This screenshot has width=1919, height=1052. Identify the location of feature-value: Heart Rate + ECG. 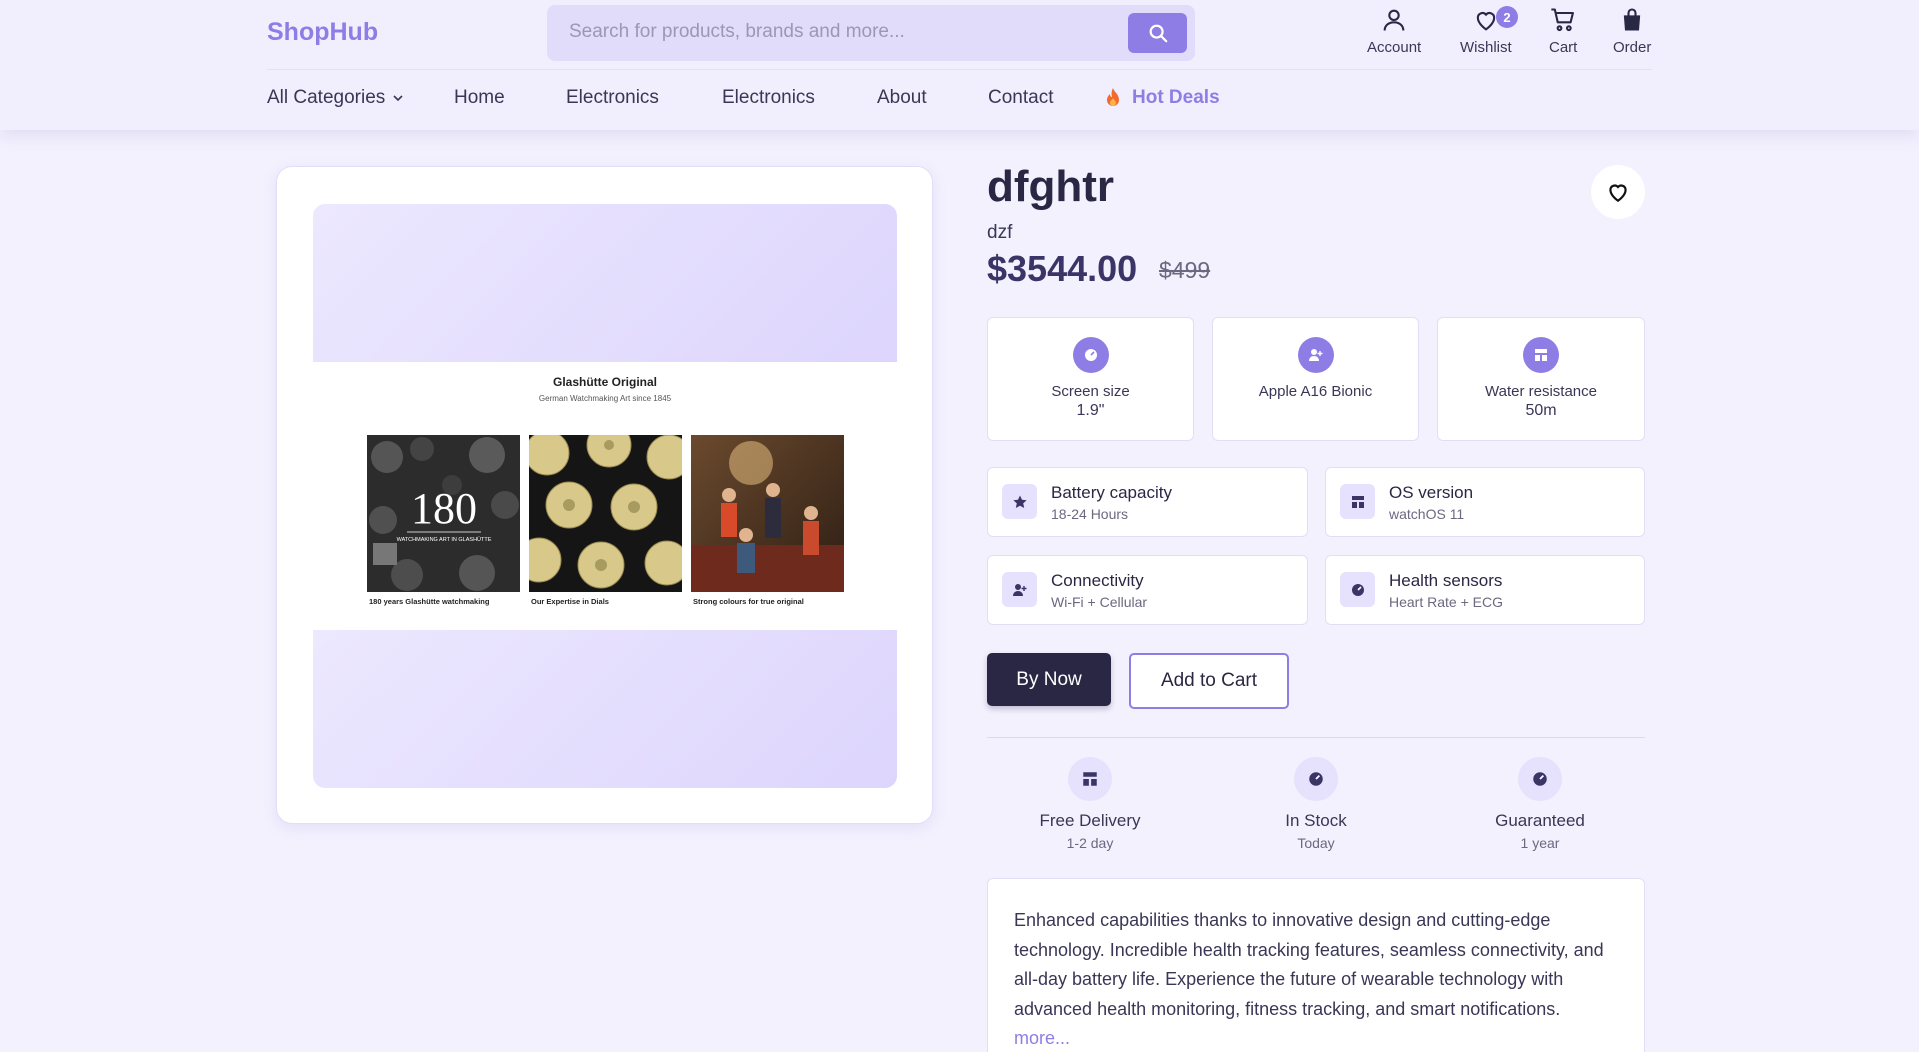
(1446, 602).